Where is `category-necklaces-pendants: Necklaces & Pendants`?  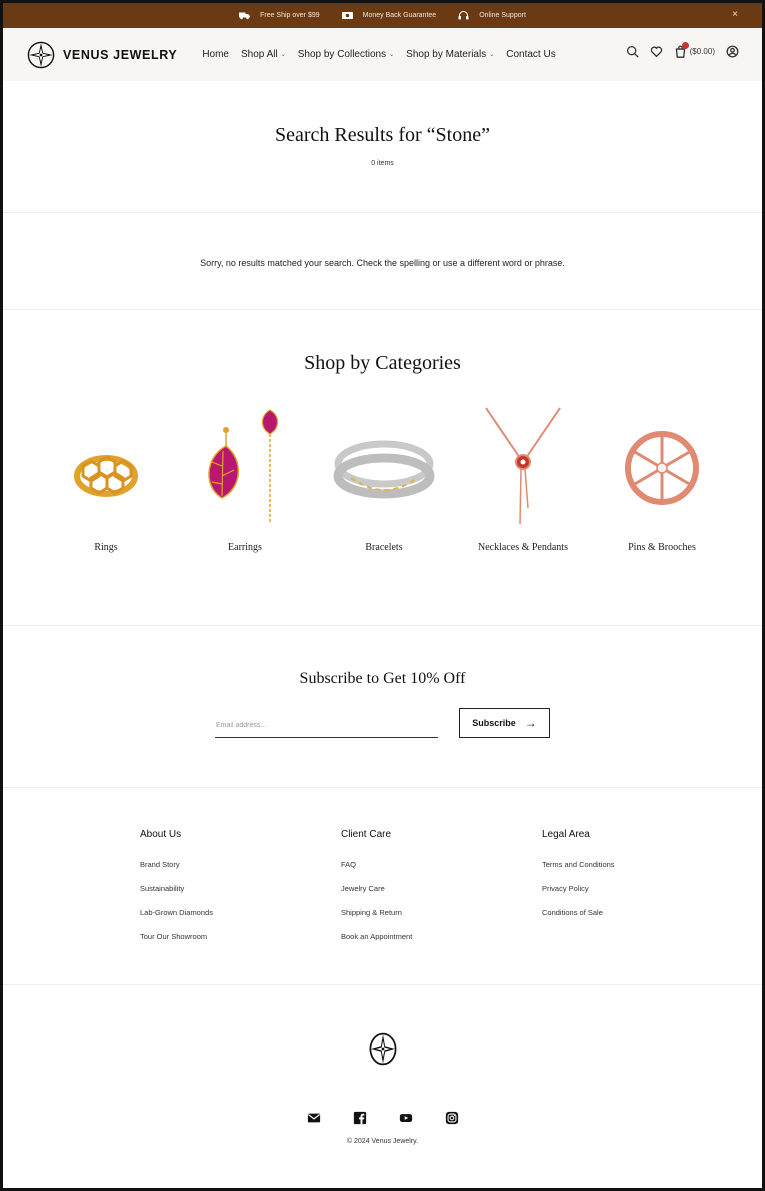
category-necklaces-pendants: Necklaces & Pendants is located at coordinates (523, 478).